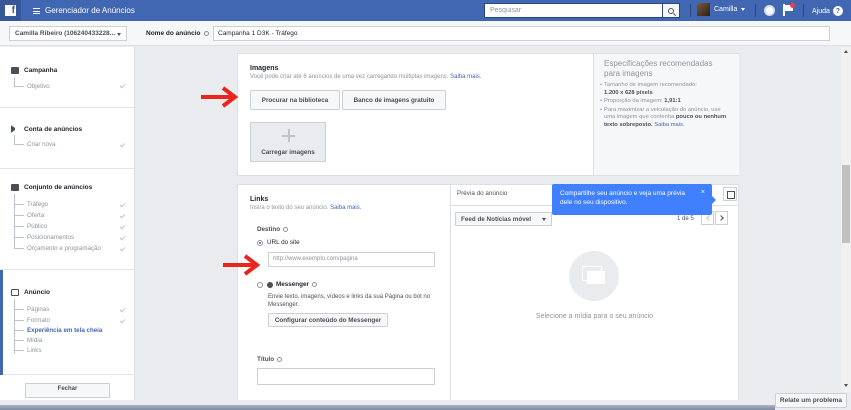 This screenshot has height=410, width=851. I want to click on nav-item-media: Mídia, so click(28, 340).